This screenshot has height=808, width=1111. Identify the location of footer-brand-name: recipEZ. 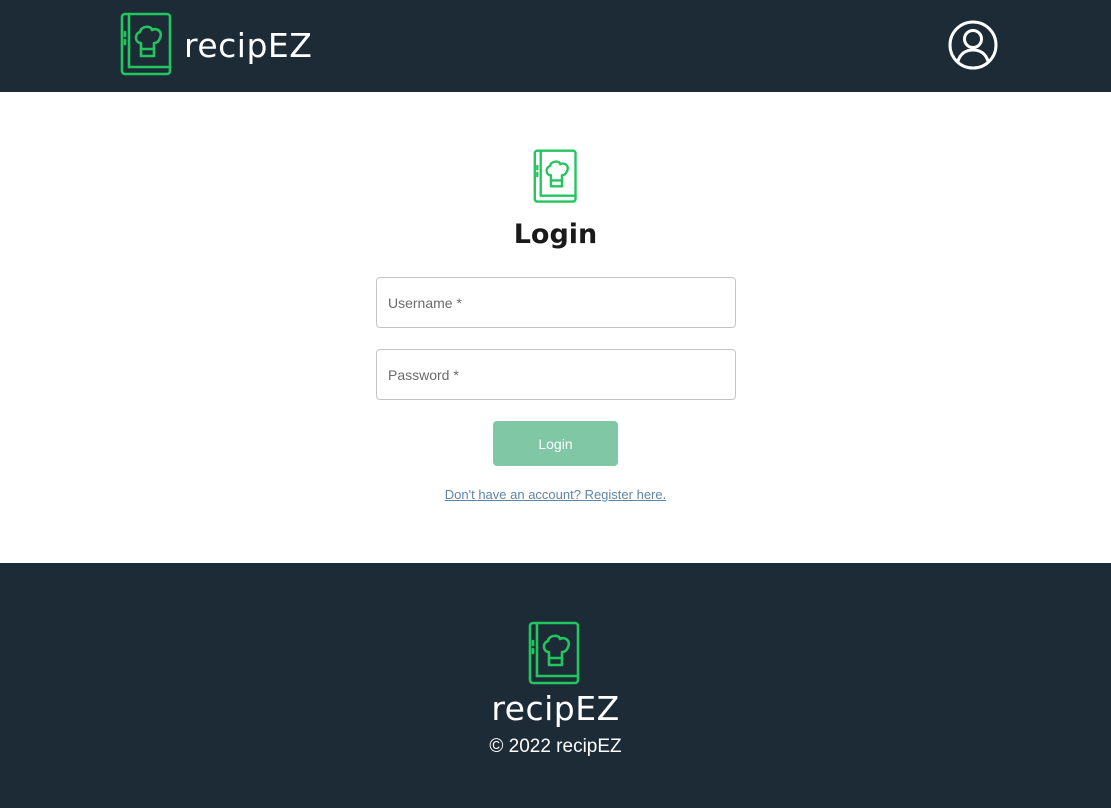
(555, 708).